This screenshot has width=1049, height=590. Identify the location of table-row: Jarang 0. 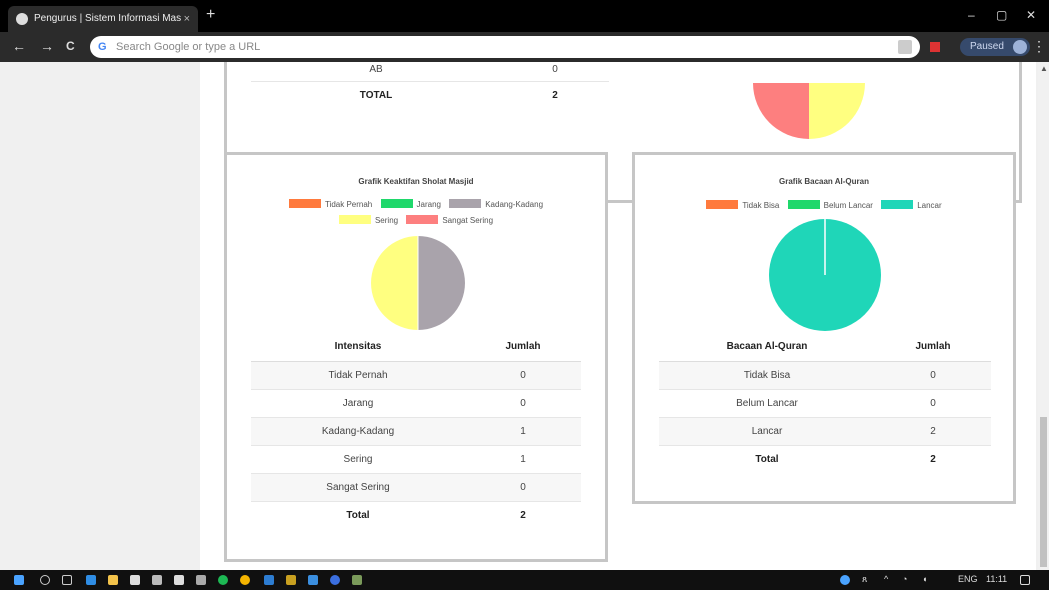
(416, 403).